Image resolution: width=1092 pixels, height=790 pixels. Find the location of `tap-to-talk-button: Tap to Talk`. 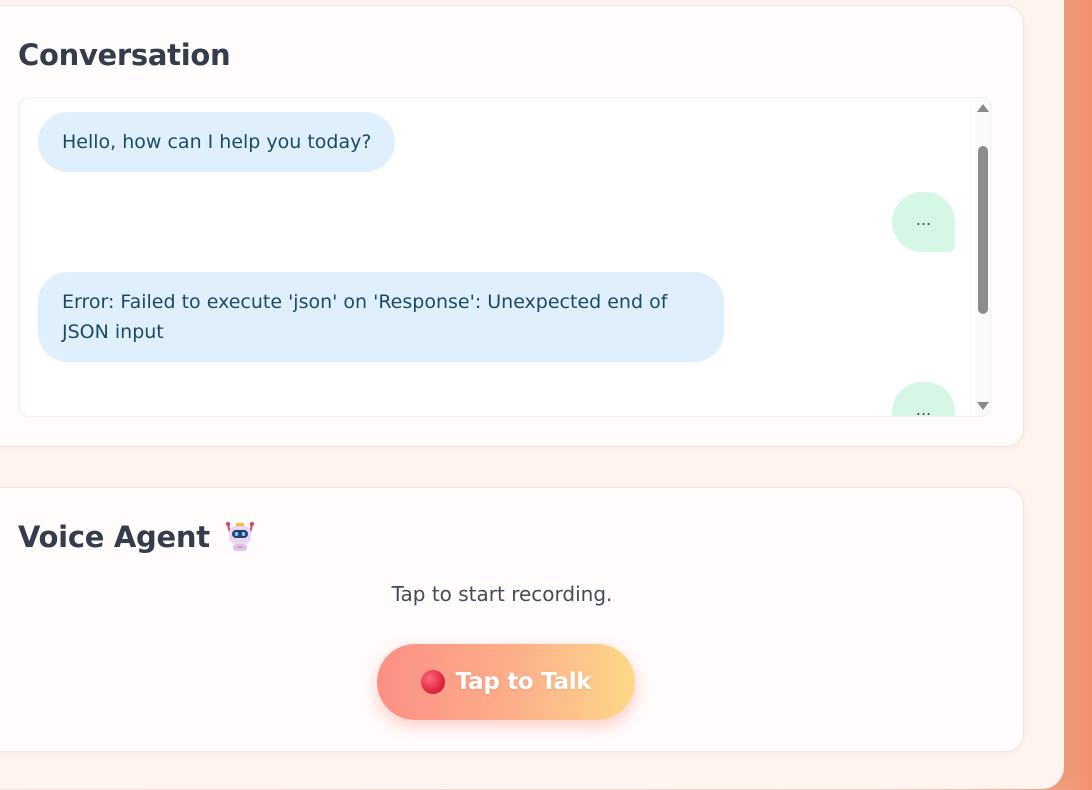

tap-to-talk-button: Tap to Talk is located at coordinates (506, 682).